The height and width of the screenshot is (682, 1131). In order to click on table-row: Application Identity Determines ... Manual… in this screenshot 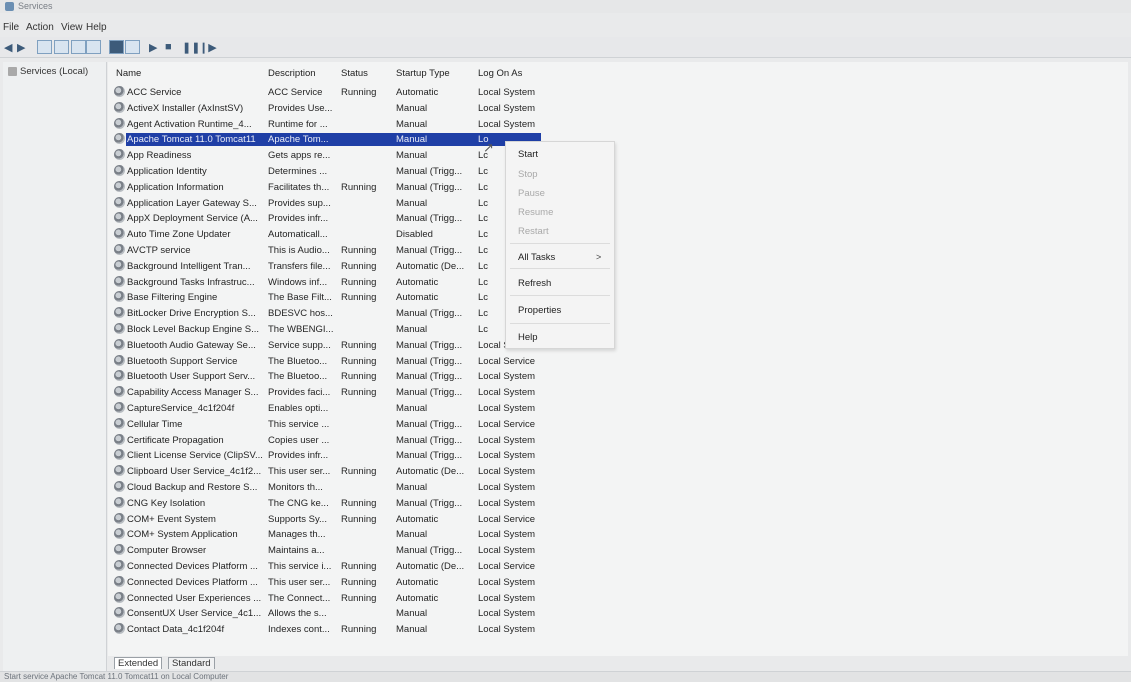, I will do `click(618, 171)`.